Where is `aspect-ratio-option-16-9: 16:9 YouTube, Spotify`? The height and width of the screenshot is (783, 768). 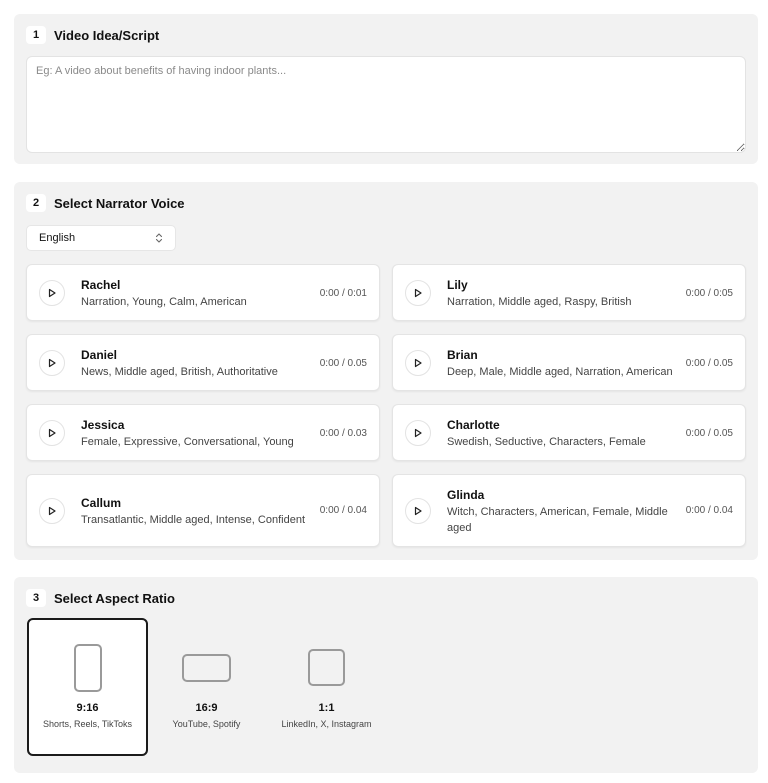
aspect-ratio-option-16-9: 16:9 YouTube, Spotify is located at coordinates (206, 687).